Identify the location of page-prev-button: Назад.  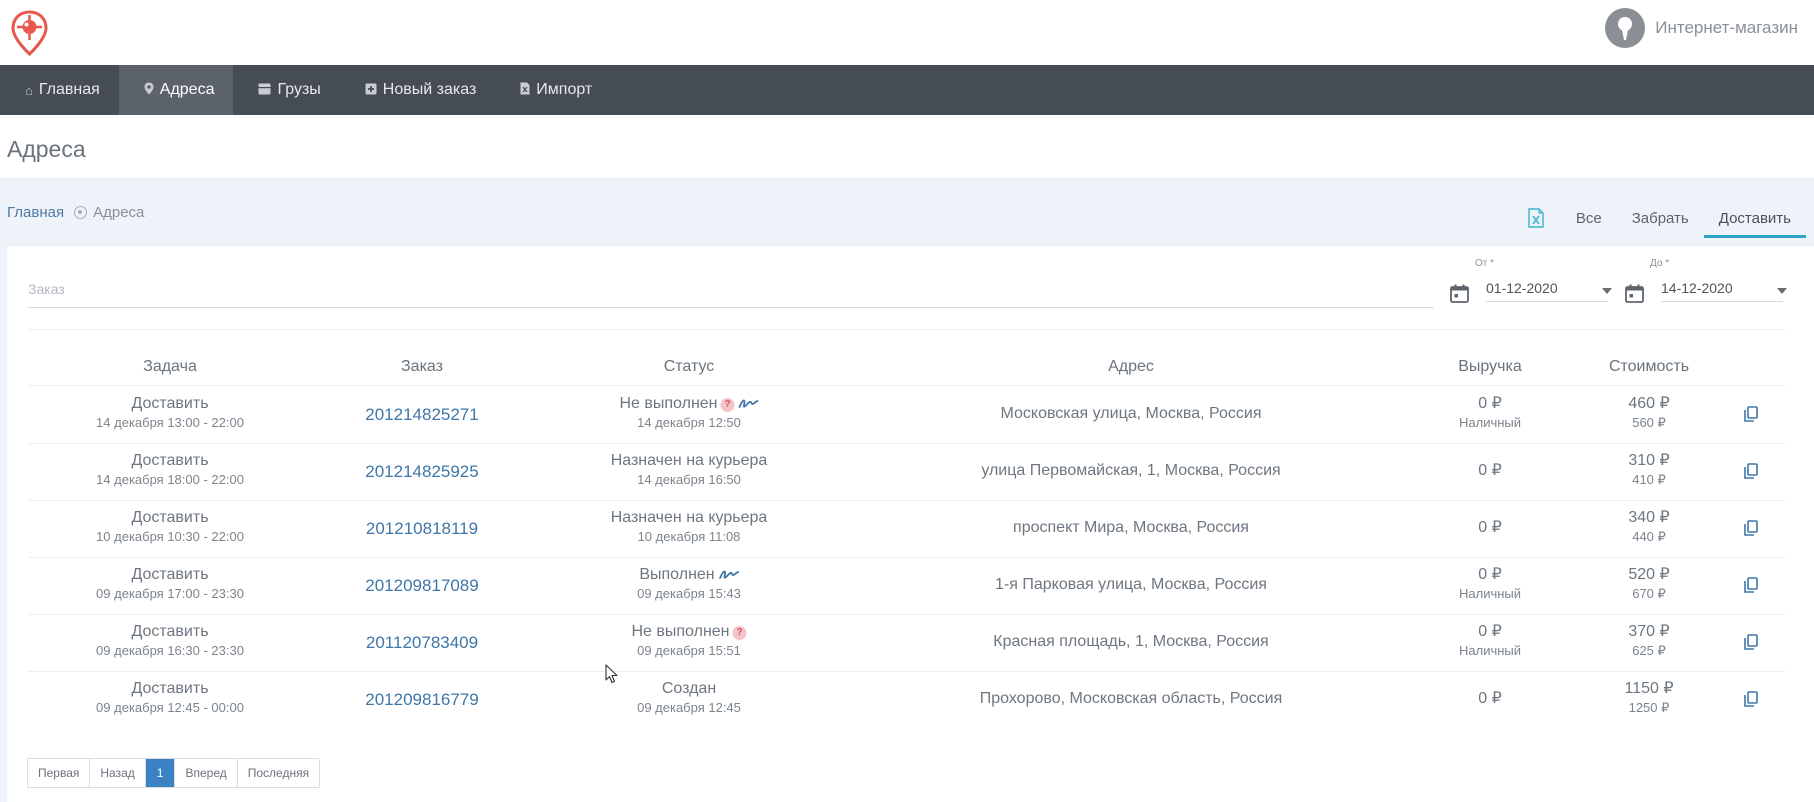
(118, 773).